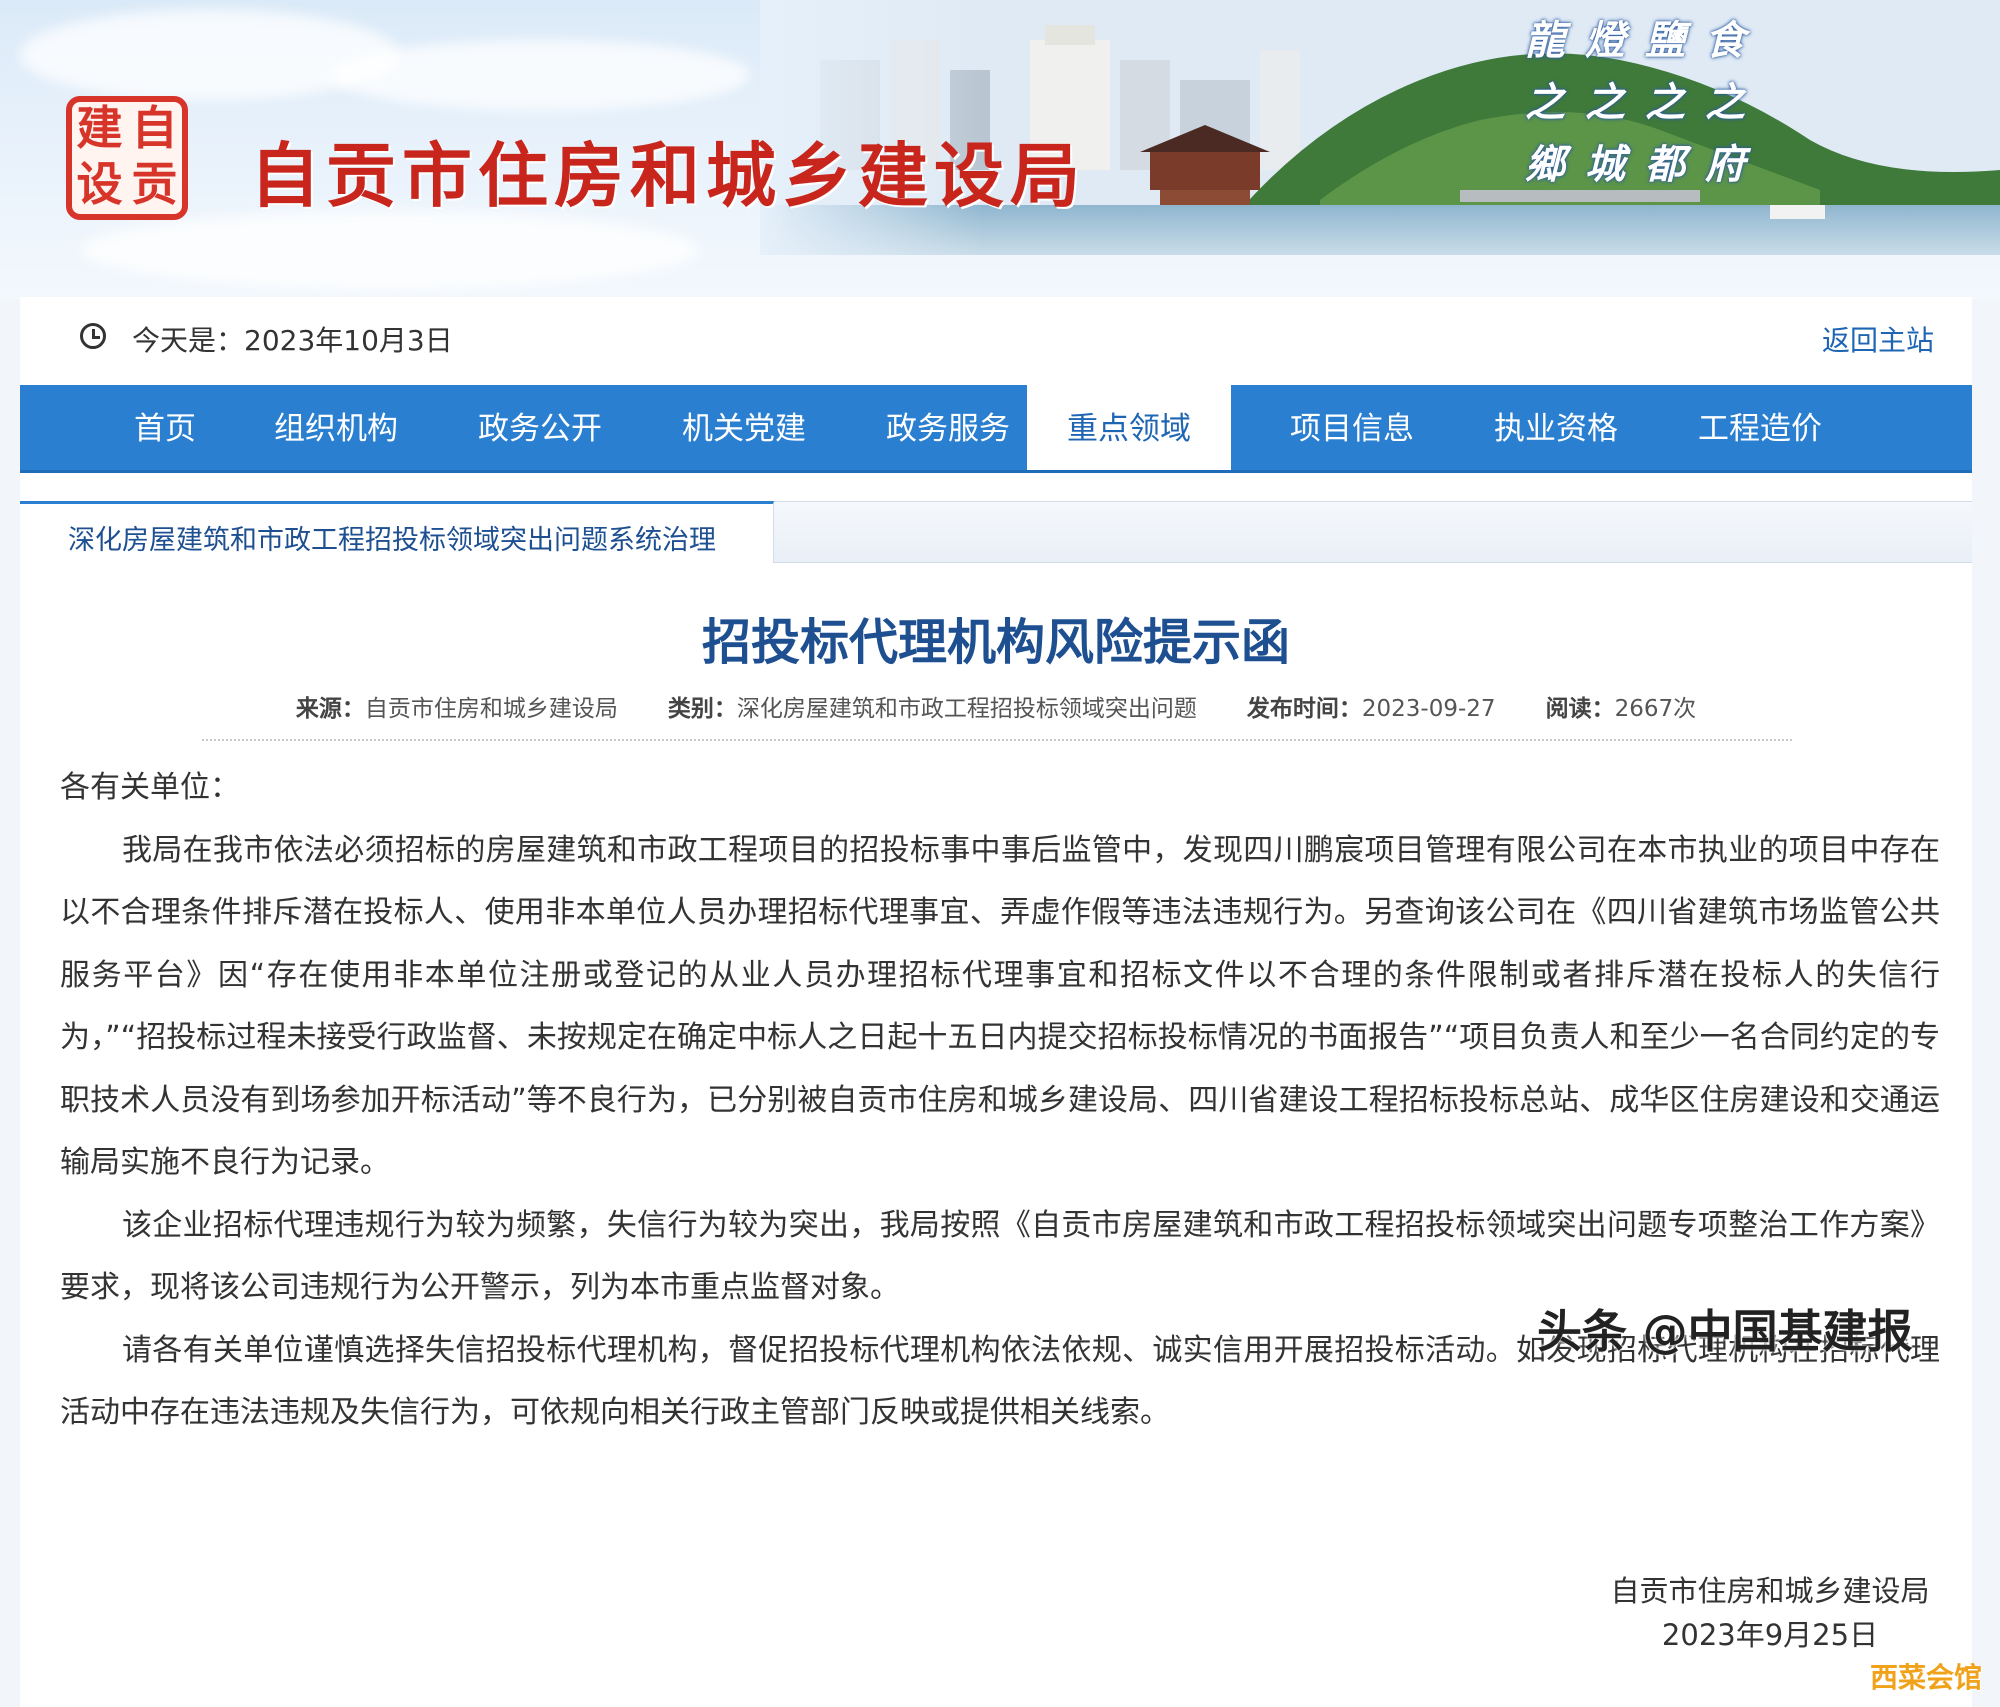  Describe the element at coordinates (1770, 1613) in the screenshot. I see `article-signature: 自贡市住房和城乡建设局 2023年9月25日` at that location.